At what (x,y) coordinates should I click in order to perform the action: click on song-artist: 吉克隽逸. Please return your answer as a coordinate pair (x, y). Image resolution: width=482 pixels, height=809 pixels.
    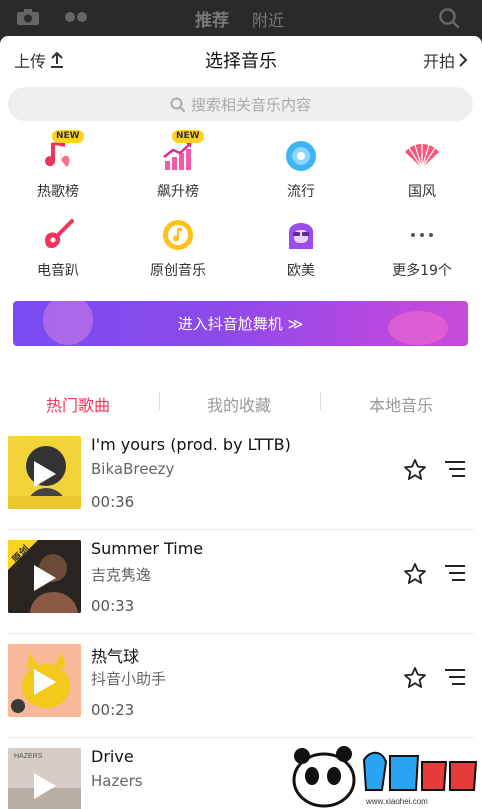
    Looking at the image, I should click on (121, 575).